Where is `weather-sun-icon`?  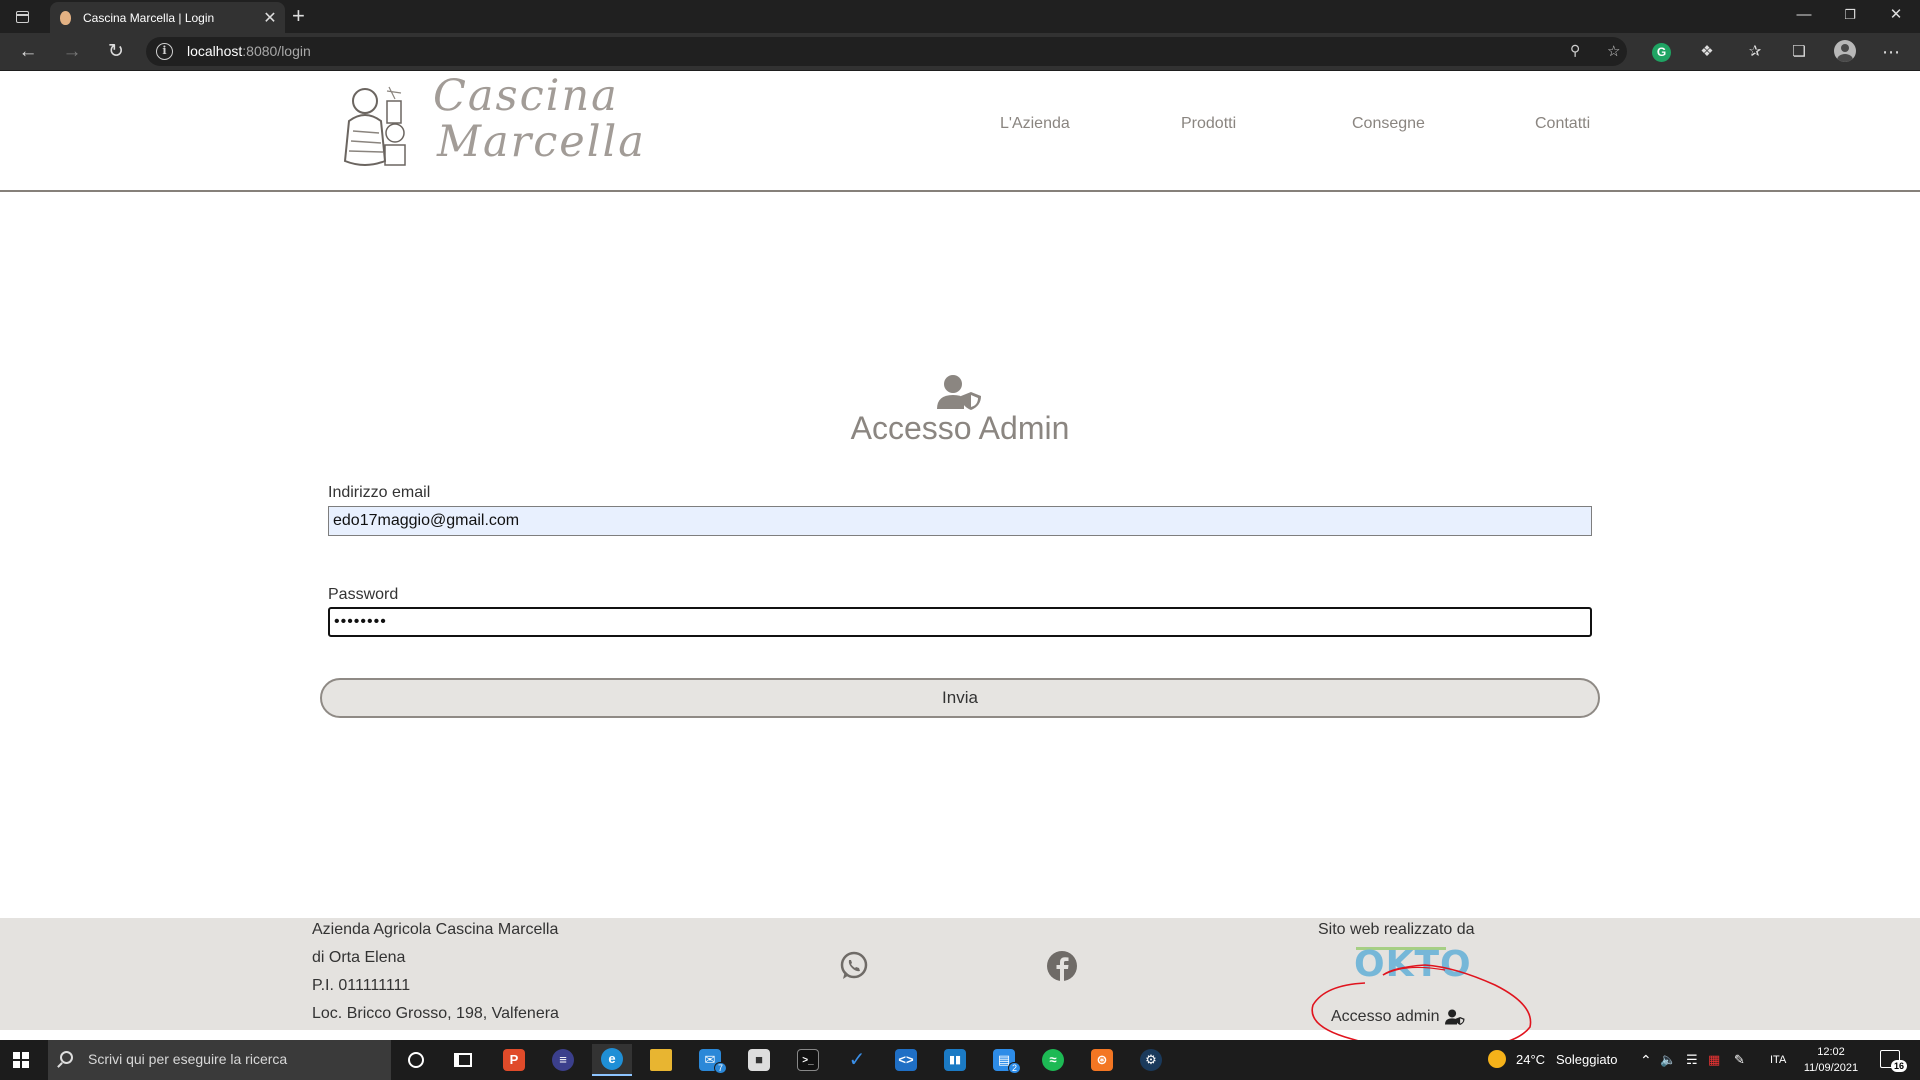
weather-sun-icon is located at coordinates (1497, 1059).